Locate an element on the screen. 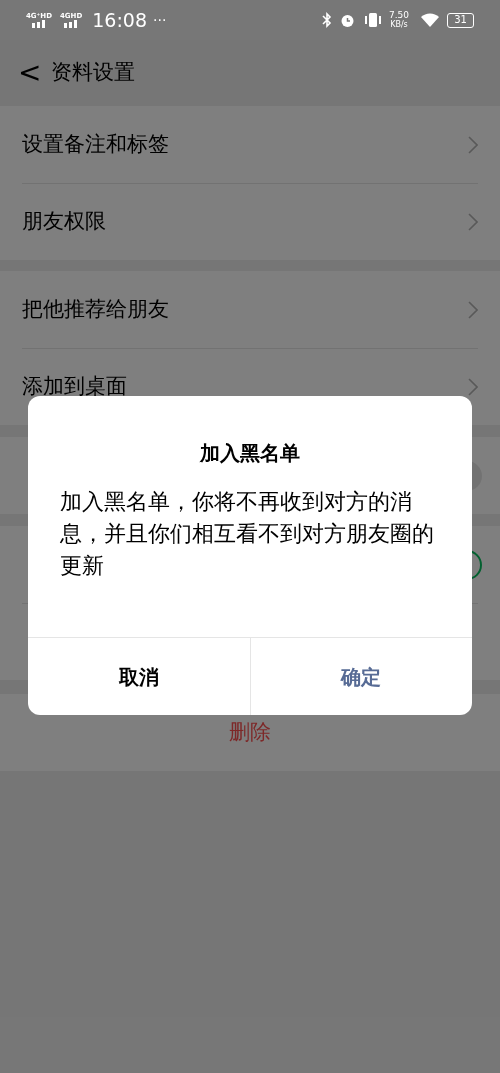  speed-unit: KB/s is located at coordinates (399, 24).